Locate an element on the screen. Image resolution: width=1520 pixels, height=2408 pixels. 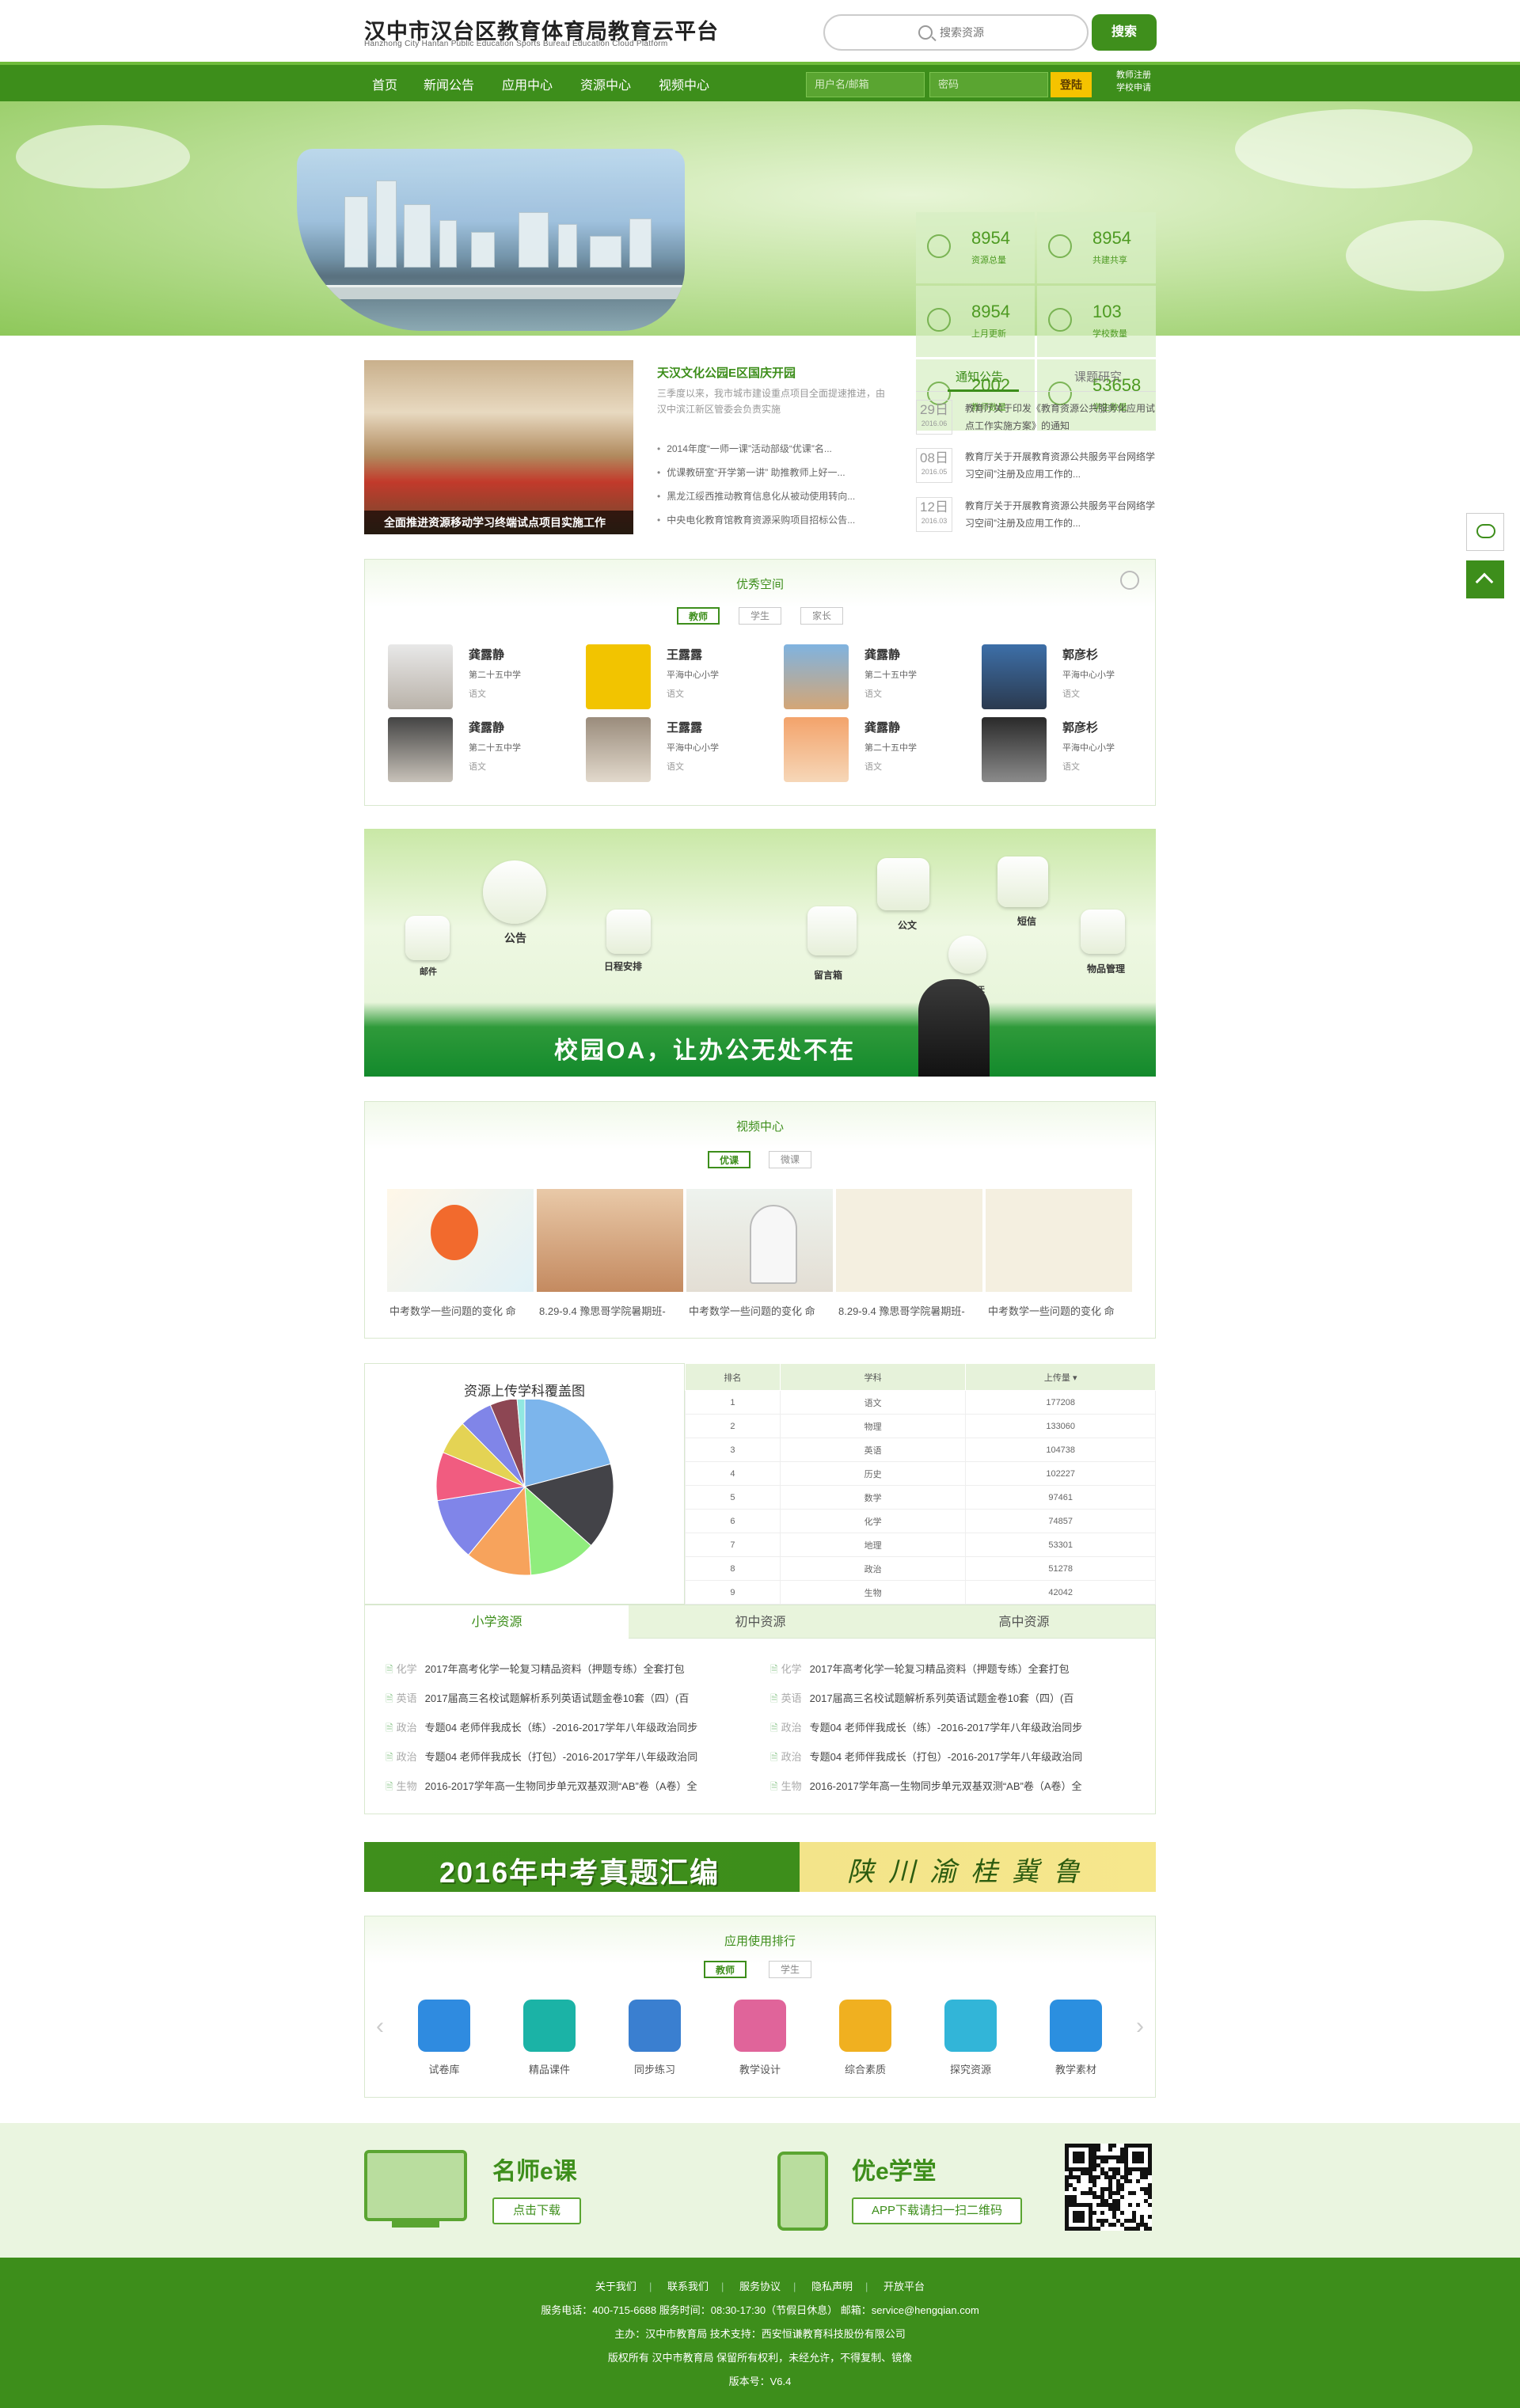
news-feature-image: 全面推进资源移动学习终端试点项目实施工作 is located at coordinates (498, 447).